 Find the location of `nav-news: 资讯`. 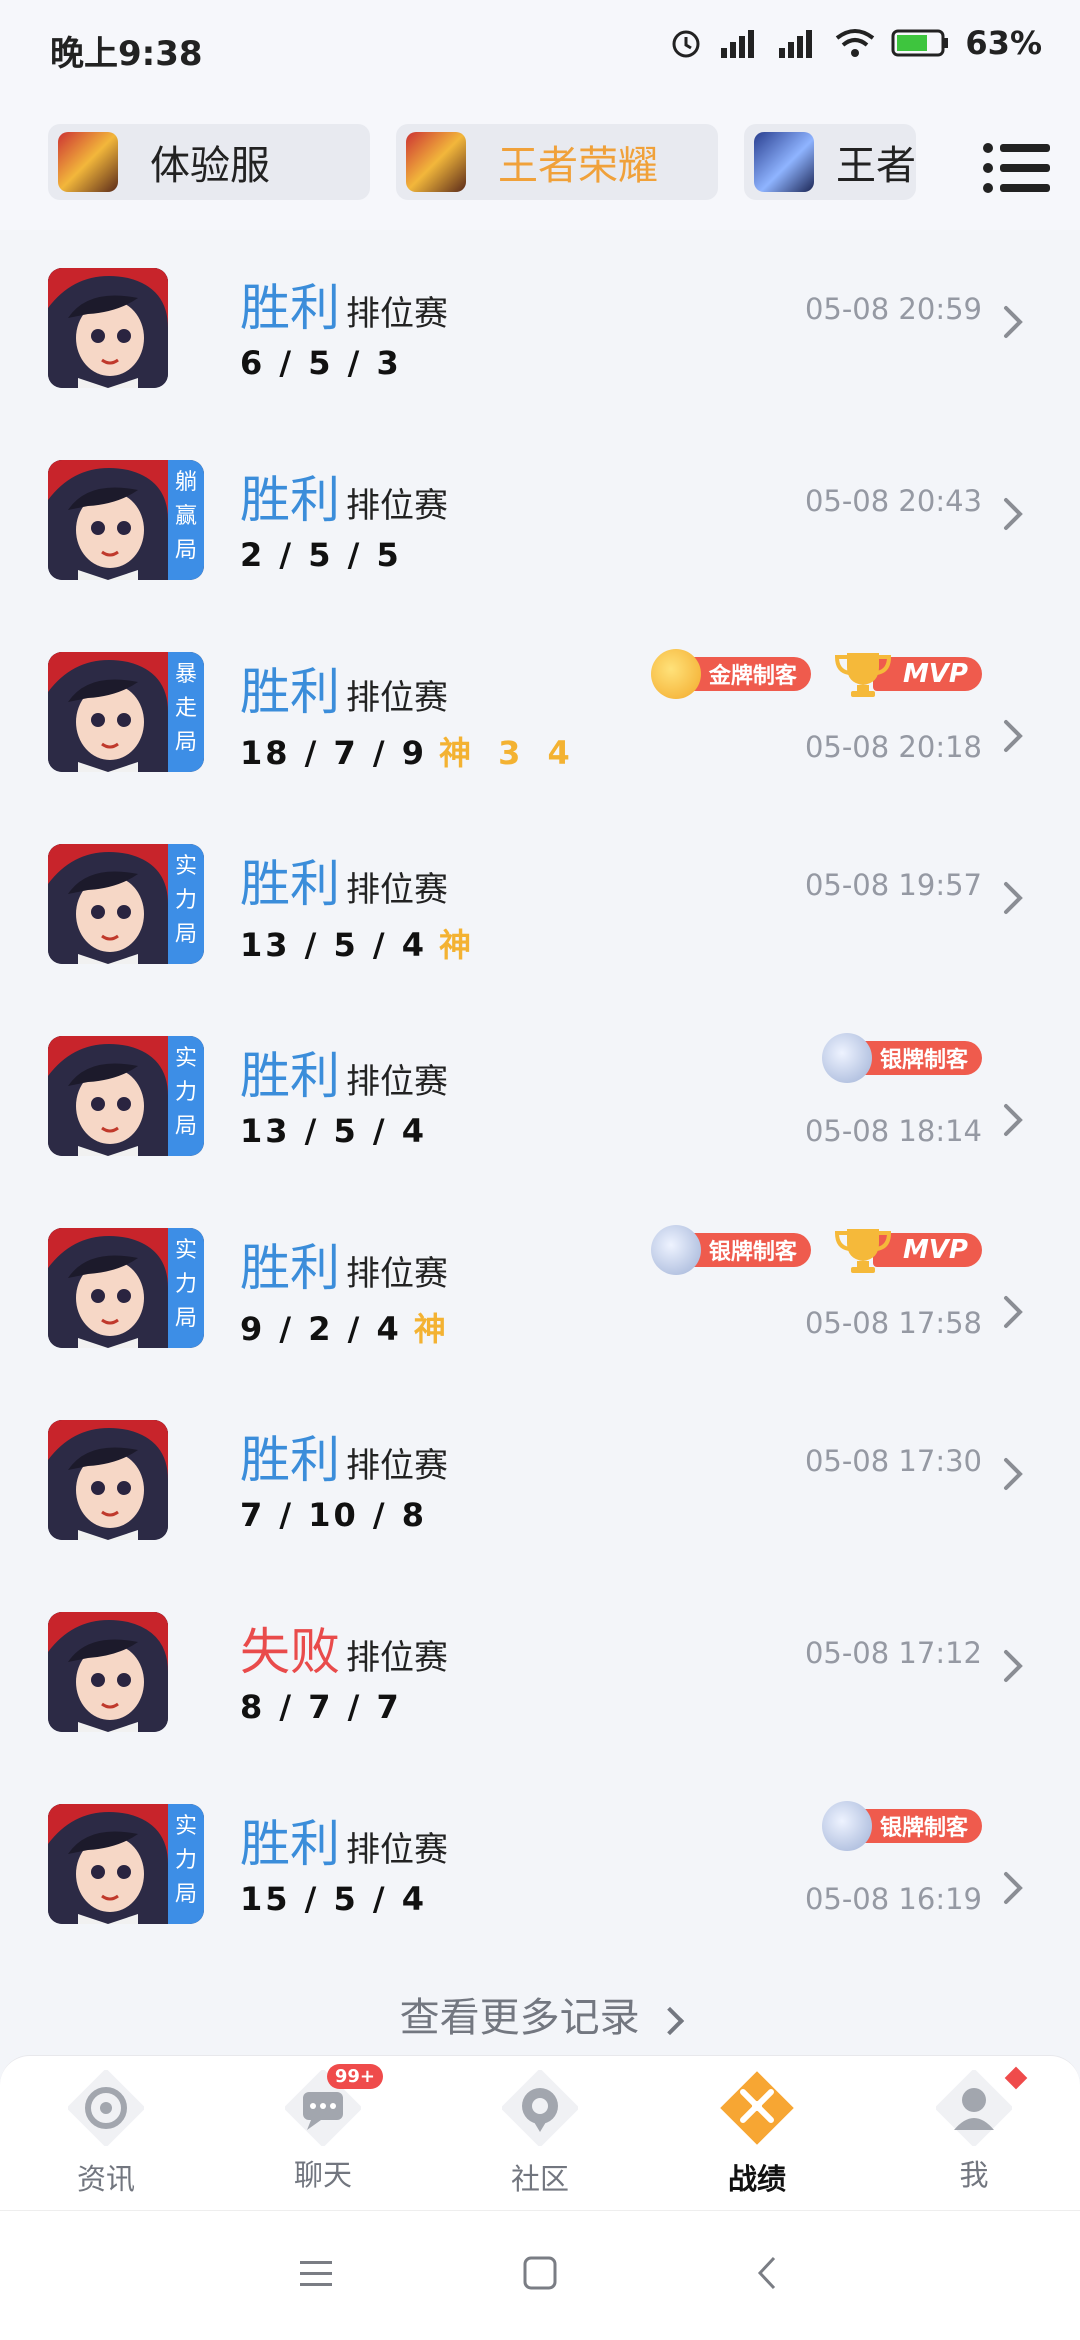

nav-news: 资讯 is located at coordinates (106, 2134).